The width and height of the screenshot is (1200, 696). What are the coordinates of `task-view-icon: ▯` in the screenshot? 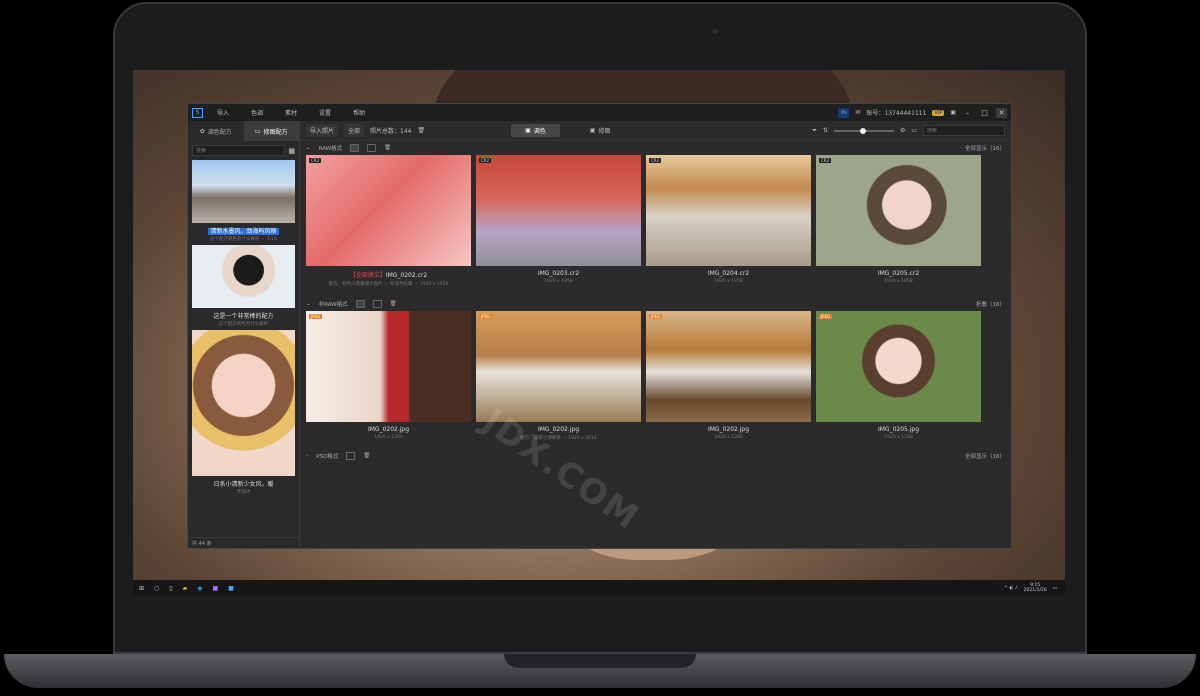 It's located at (170, 588).